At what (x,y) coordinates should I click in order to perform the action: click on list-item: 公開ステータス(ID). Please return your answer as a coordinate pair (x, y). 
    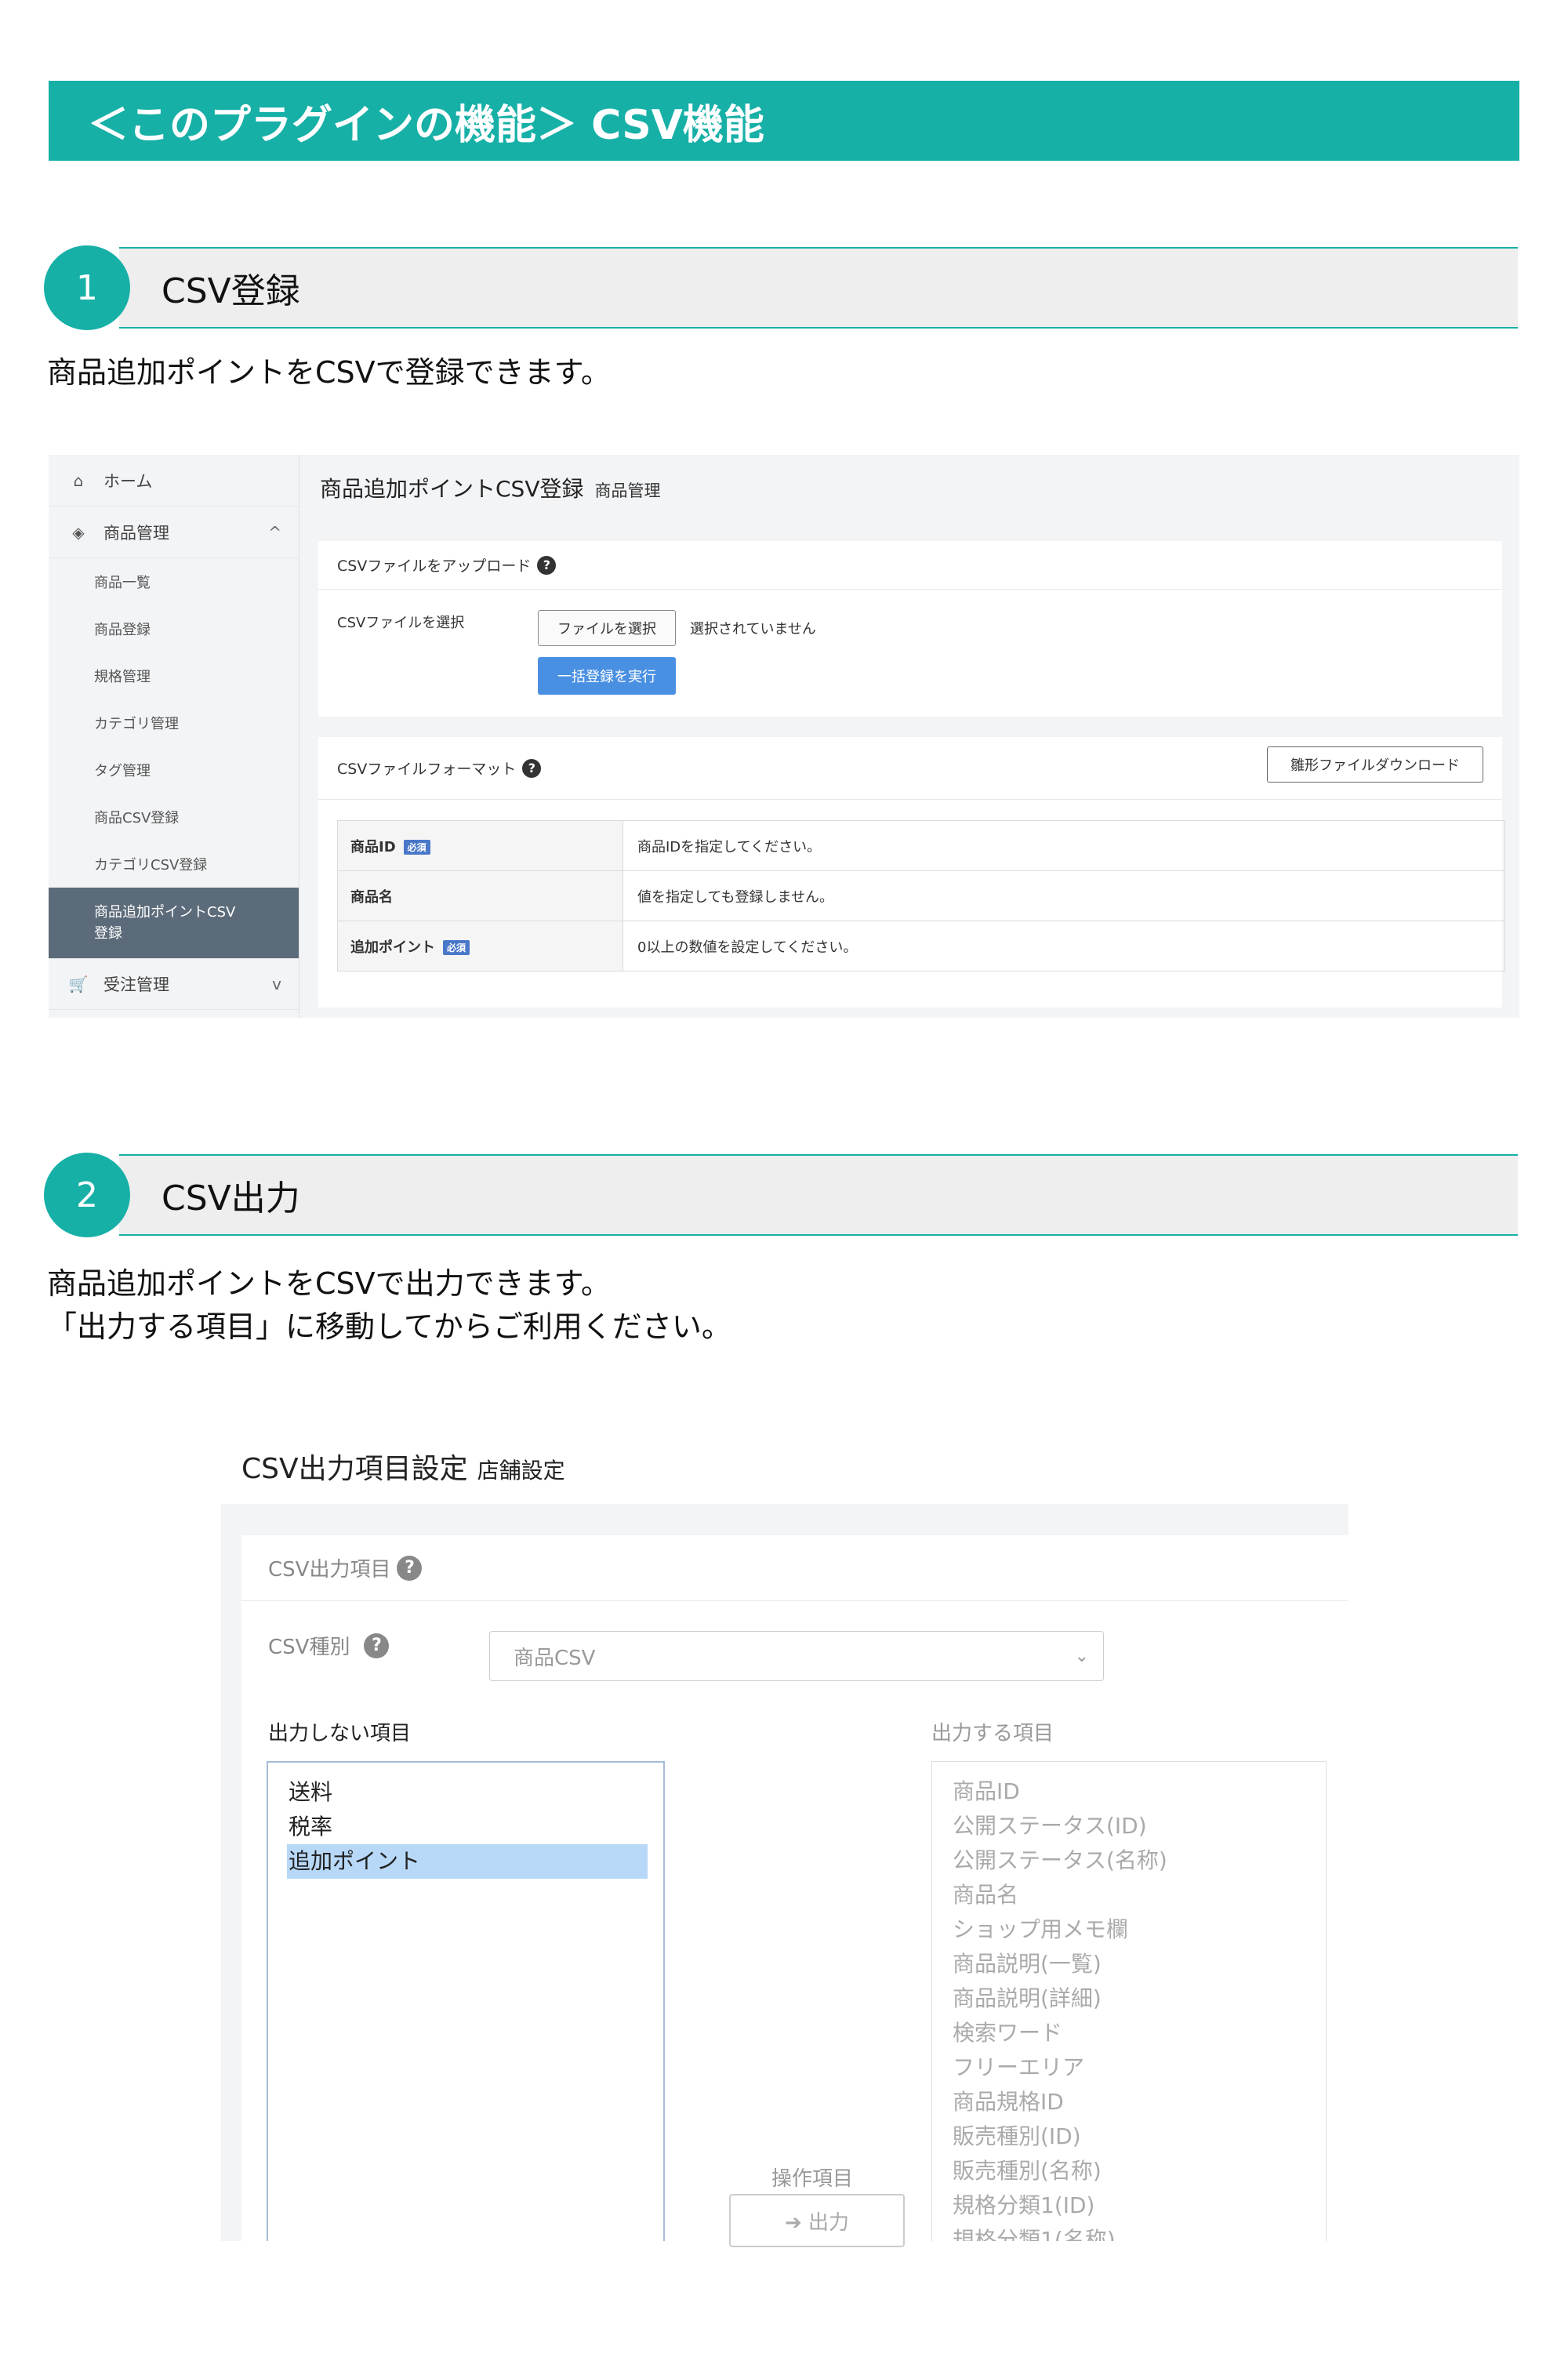
    Looking at the image, I should click on (1130, 1826).